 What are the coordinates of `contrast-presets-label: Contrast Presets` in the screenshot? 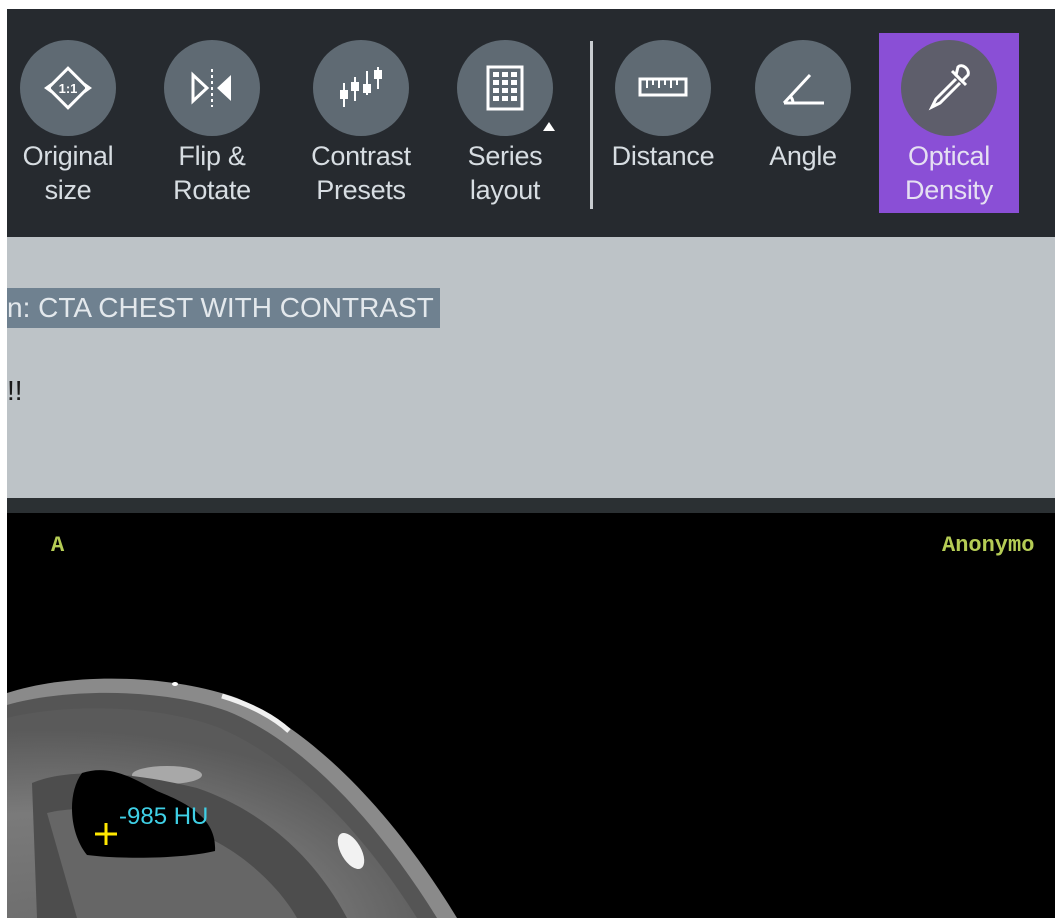 It's located at (361, 173).